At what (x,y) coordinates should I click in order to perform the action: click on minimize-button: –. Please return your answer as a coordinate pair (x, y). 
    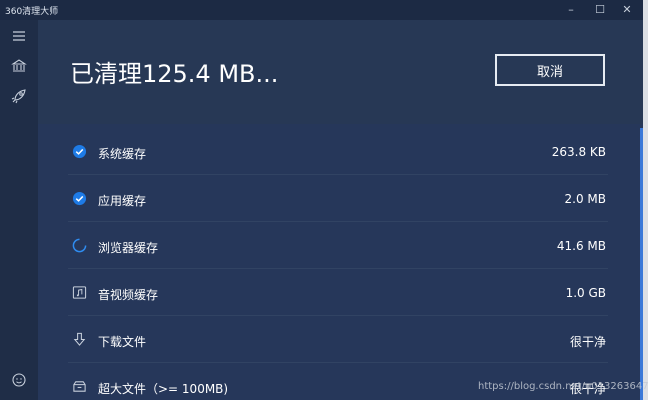
    Looking at the image, I should click on (571, 10).